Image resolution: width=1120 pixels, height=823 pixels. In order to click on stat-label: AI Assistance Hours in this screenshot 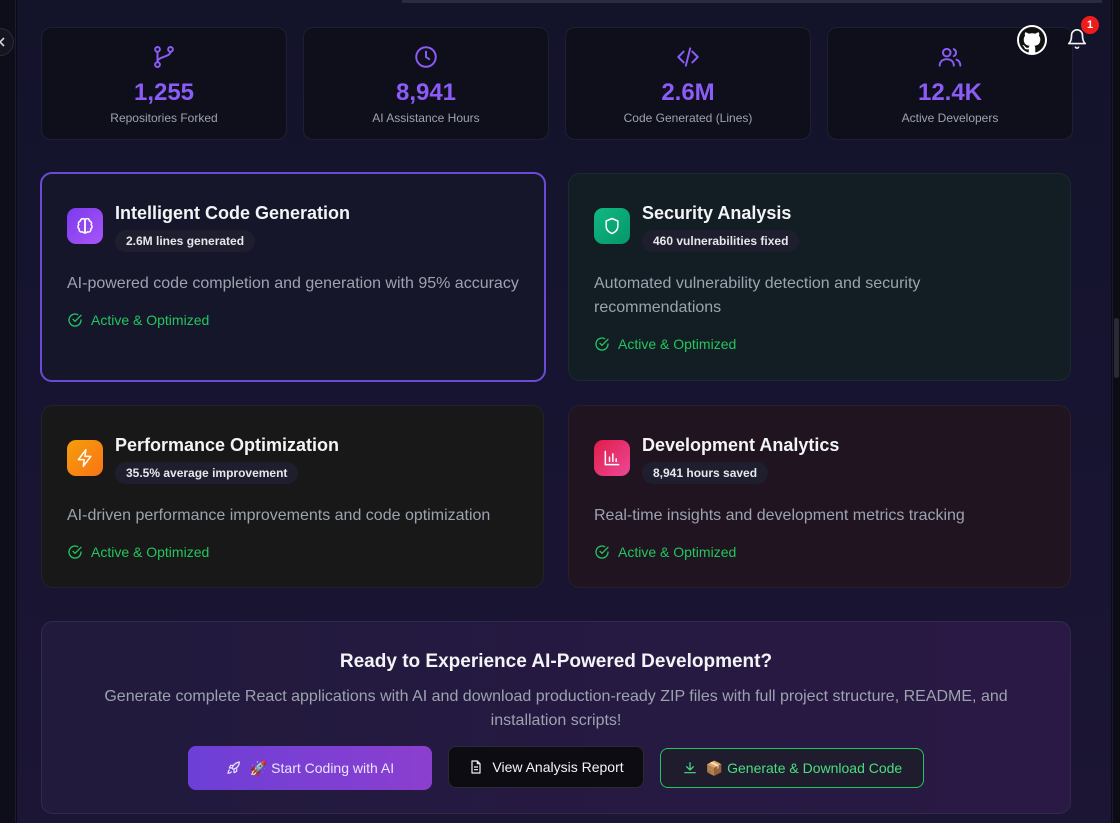, I will do `click(426, 118)`.